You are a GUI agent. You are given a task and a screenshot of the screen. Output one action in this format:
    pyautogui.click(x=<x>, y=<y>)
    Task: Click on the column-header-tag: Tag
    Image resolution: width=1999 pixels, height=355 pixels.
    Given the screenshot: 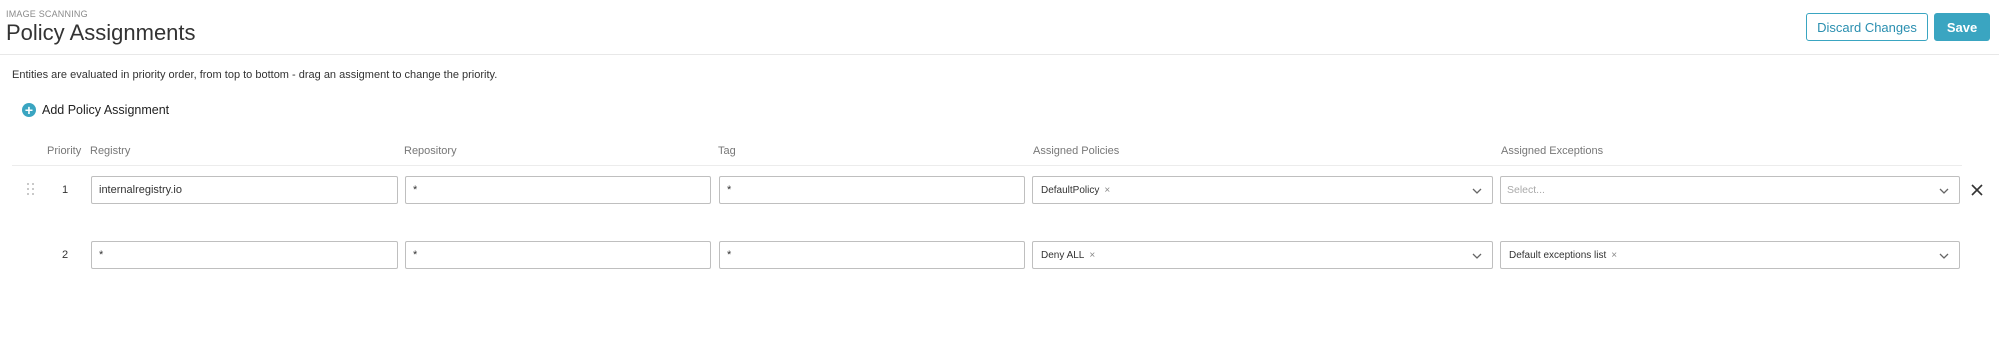 What is the action you would take?
    pyautogui.click(x=727, y=151)
    